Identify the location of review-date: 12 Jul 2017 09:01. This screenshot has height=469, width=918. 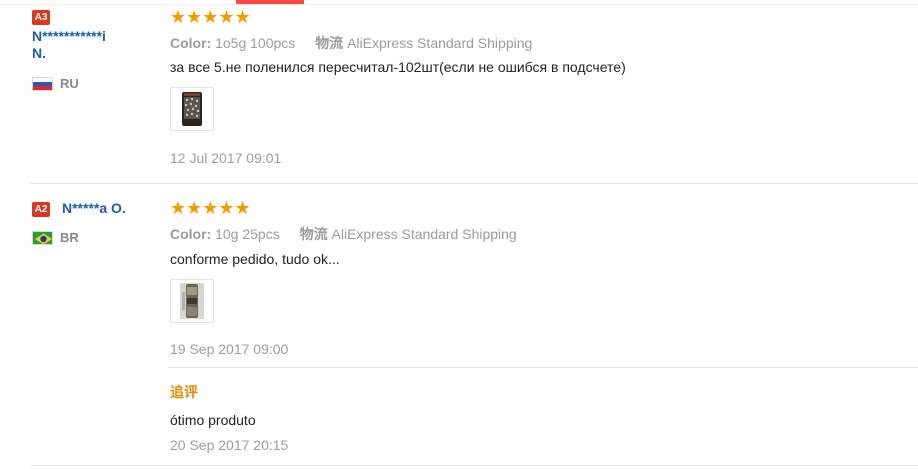
(226, 158).